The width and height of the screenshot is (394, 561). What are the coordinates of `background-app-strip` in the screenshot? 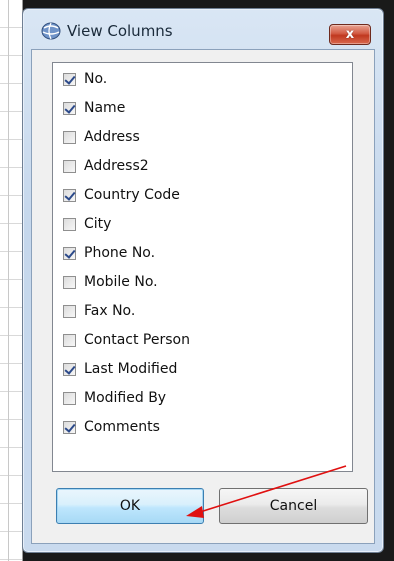 It's located at (11, 280).